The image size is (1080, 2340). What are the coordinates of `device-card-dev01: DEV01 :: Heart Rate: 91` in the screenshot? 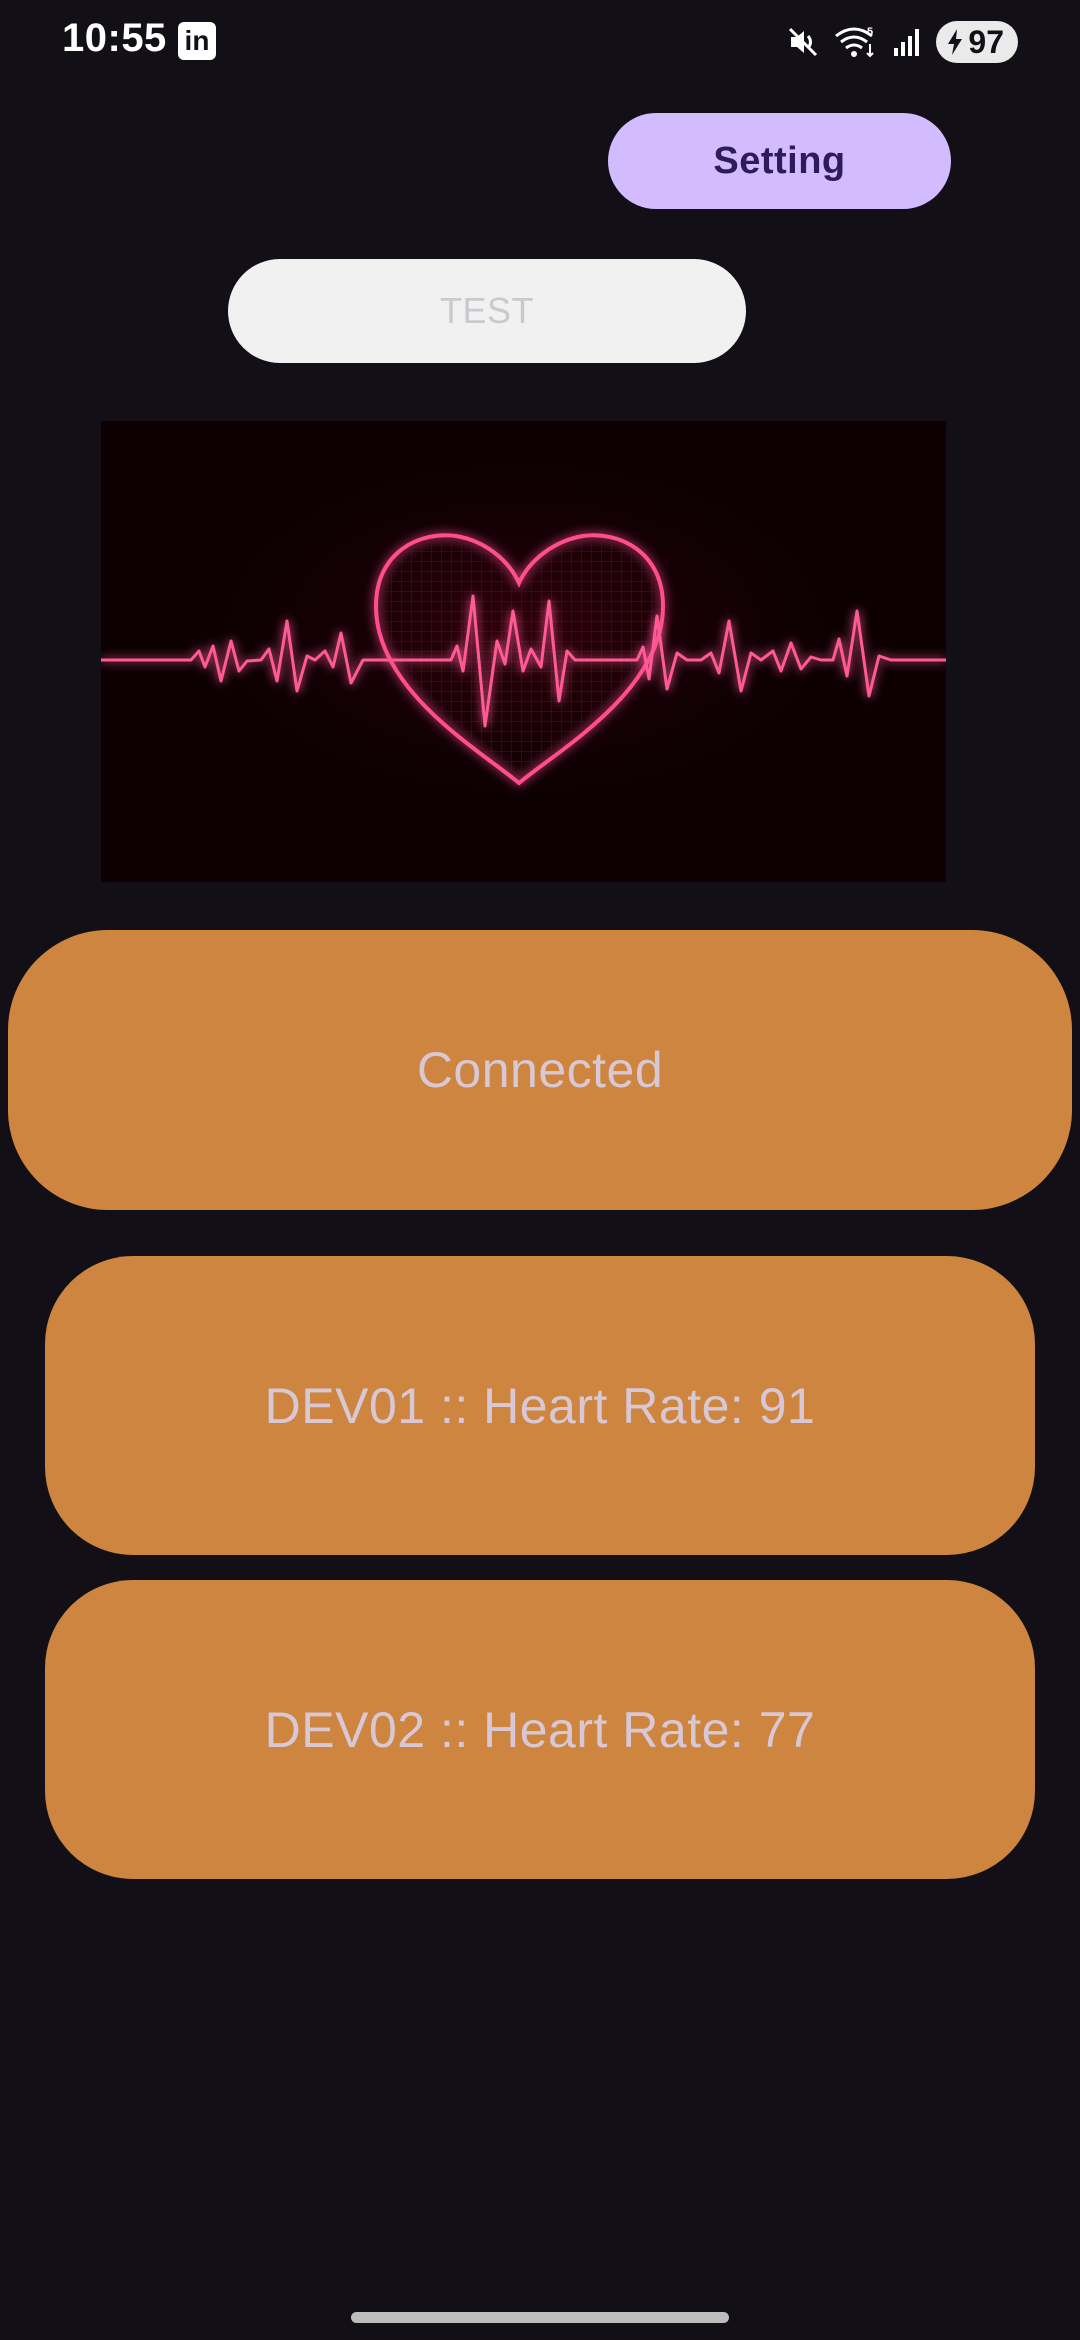 It's located at (540, 1405).